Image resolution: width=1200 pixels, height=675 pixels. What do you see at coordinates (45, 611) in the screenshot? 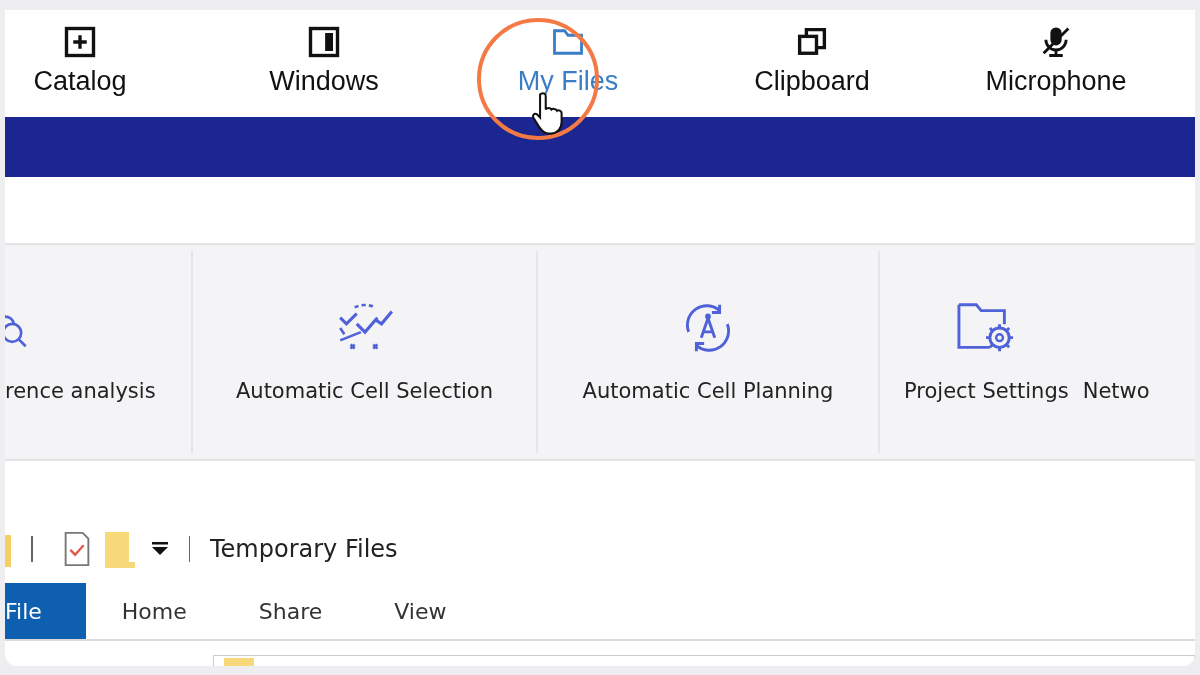
I see `ribbon-tab: File` at bounding box center [45, 611].